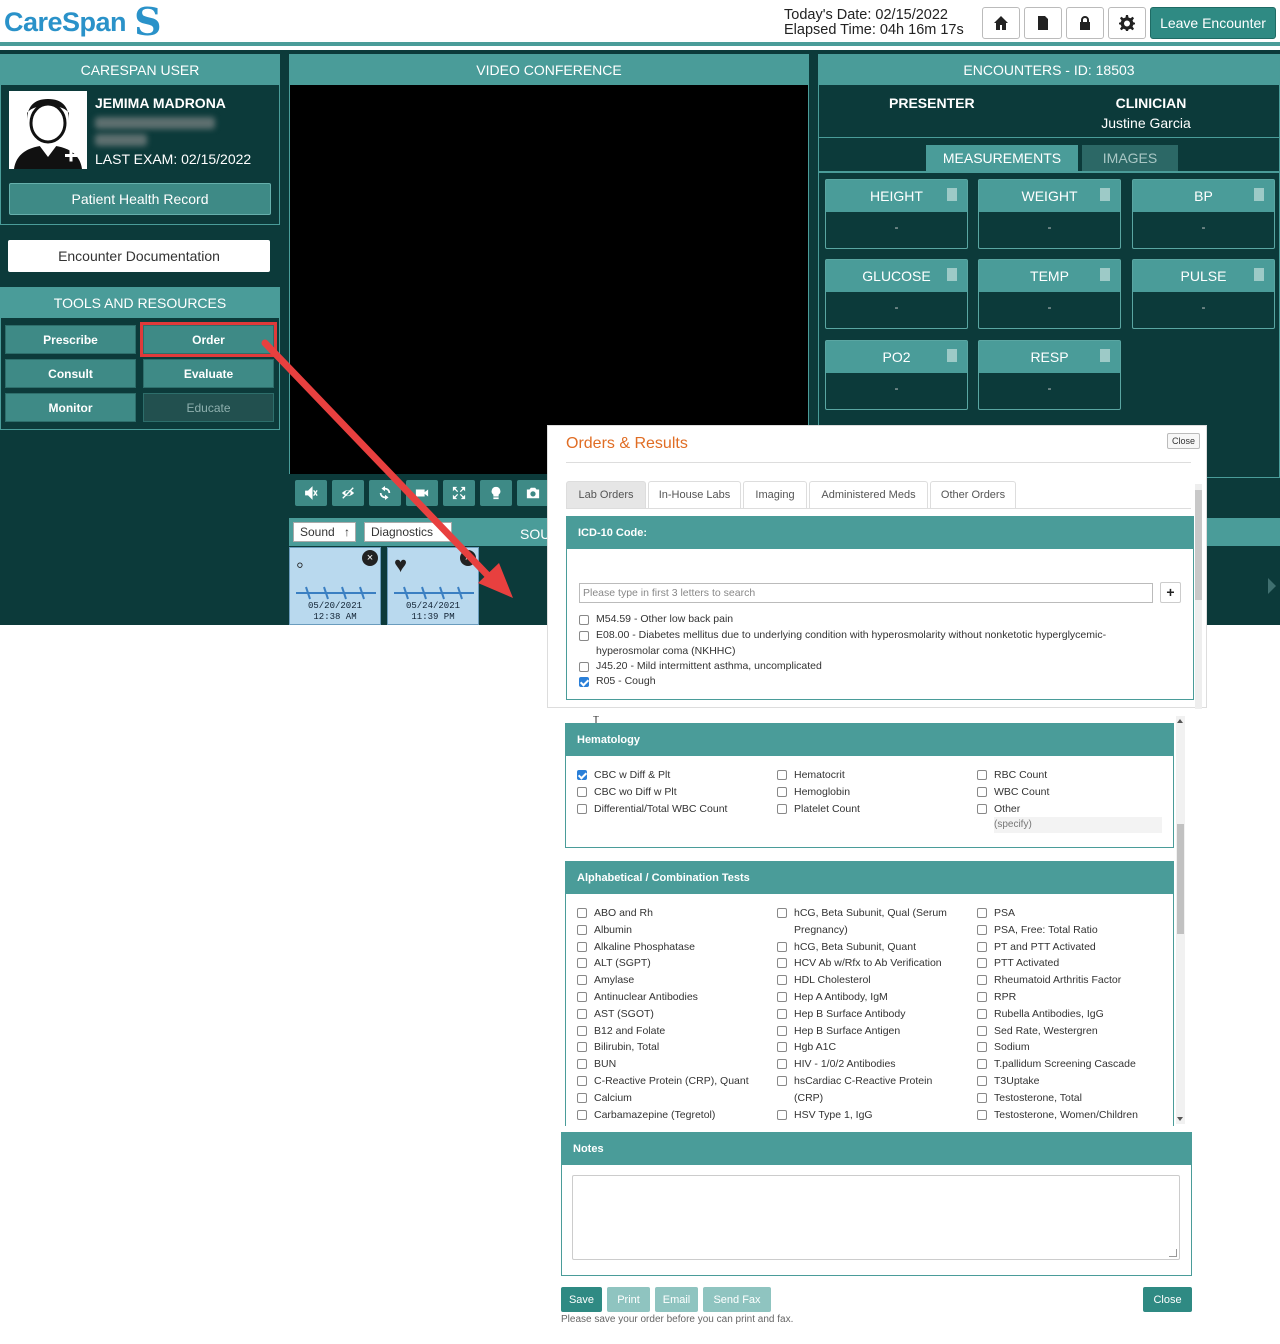 The height and width of the screenshot is (1344, 1280). What do you see at coordinates (311, 493) in the screenshot?
I see `mute-button` at bounding box center [311, 493].